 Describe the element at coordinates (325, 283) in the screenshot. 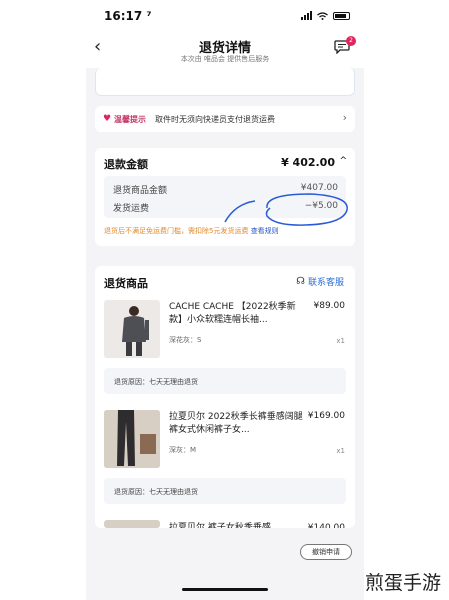

I see `customer-service-label: 联系客服` at that location.